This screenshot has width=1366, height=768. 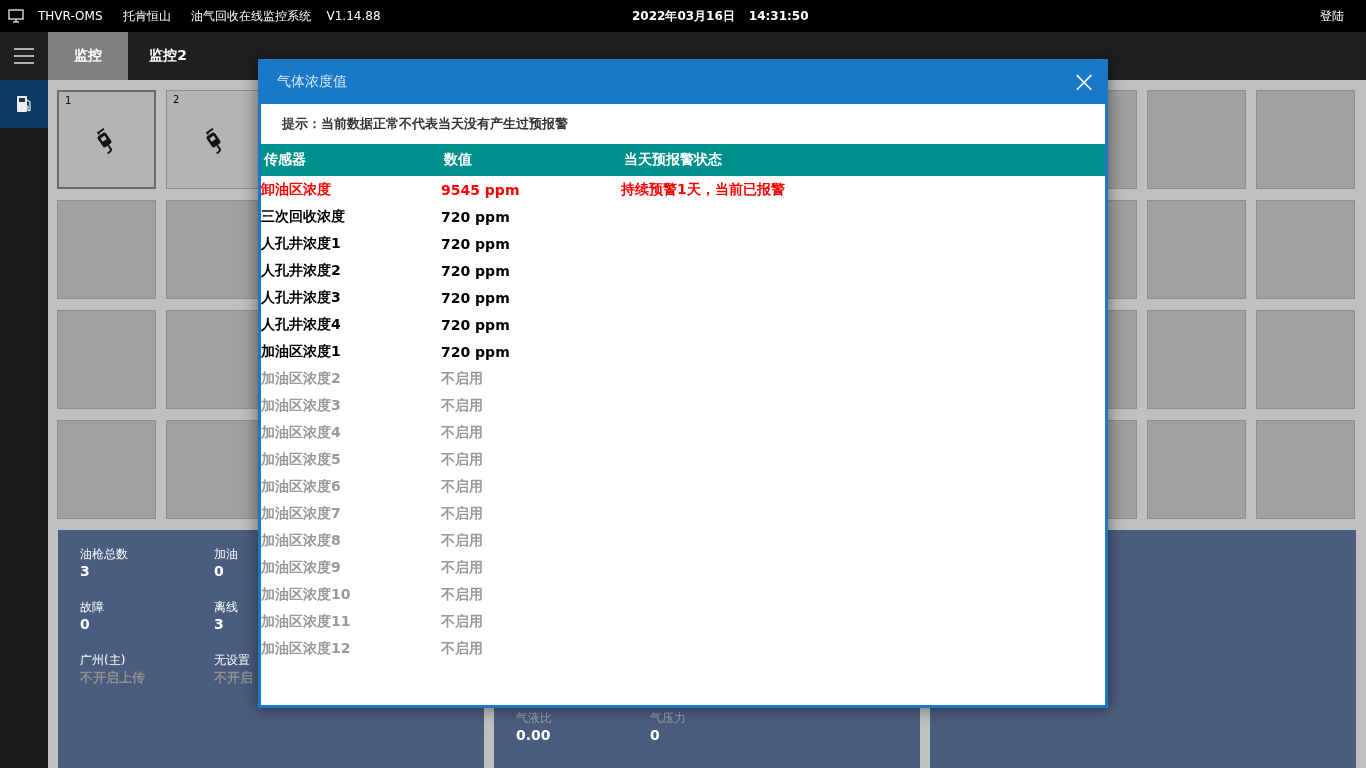 I want to click on sensor-name: 人孔井浓度1, so click(x=301, y=243).